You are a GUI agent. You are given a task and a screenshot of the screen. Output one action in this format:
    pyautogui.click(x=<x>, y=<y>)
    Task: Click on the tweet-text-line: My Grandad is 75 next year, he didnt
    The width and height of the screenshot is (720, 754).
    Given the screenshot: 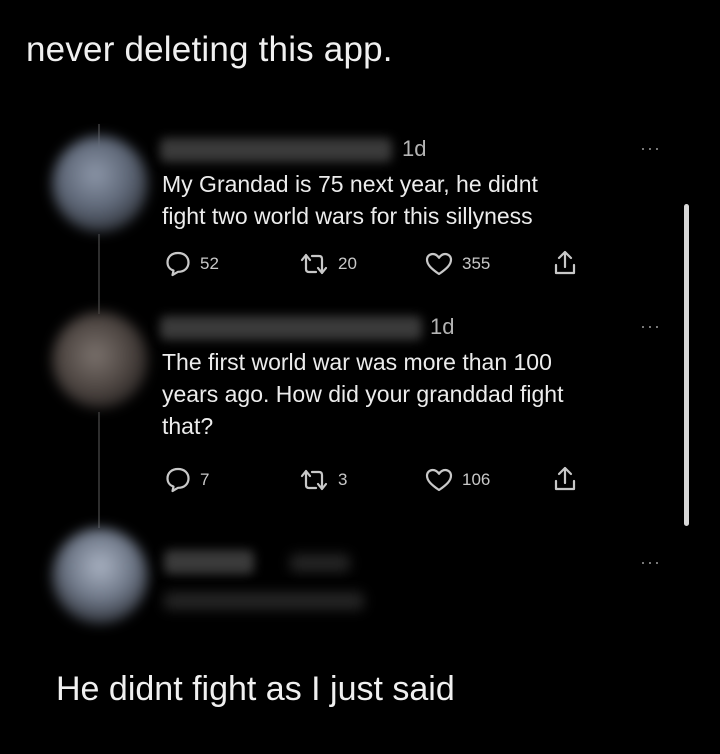 What is the action you would take?
    pyautogui.click(x=350, y=184)
    